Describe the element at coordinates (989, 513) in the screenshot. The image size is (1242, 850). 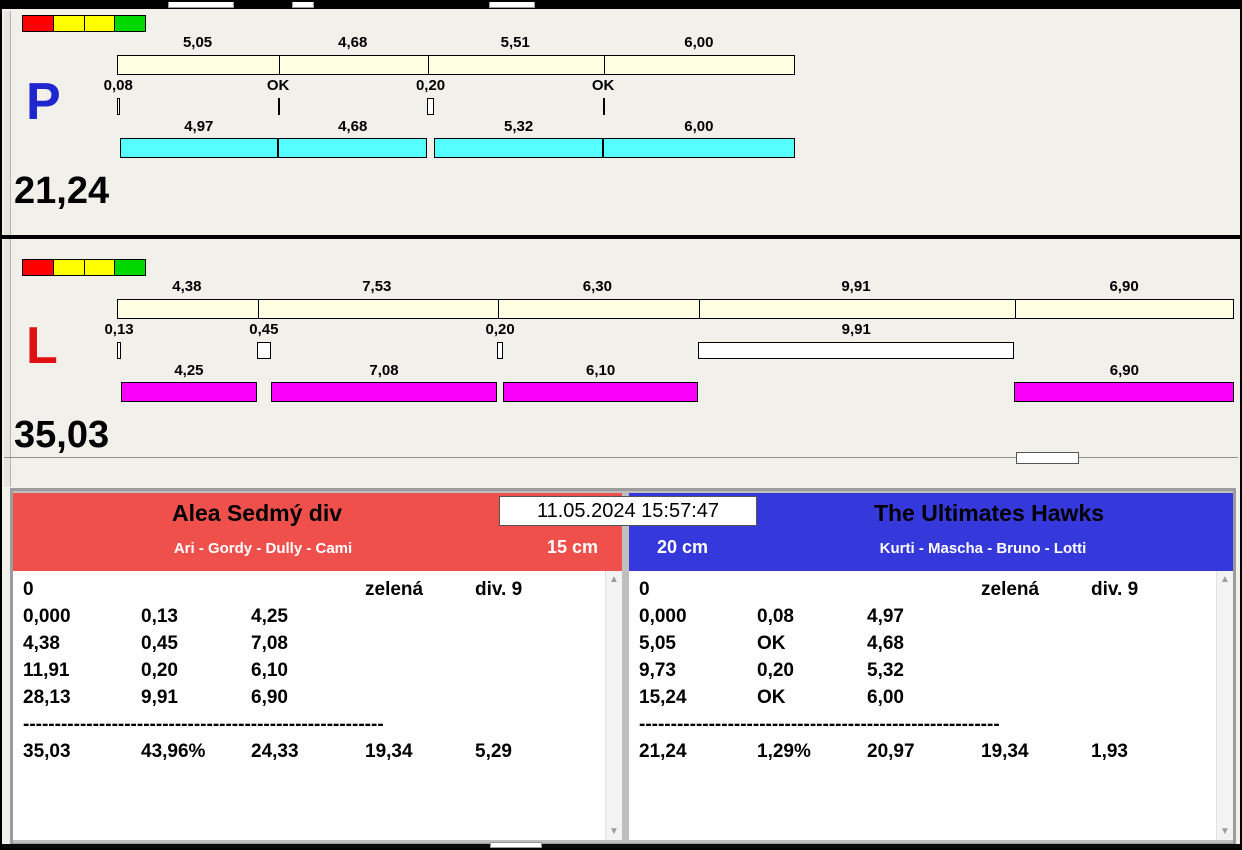
I see `team-right-name: The Ultimates Hawks` at that location.